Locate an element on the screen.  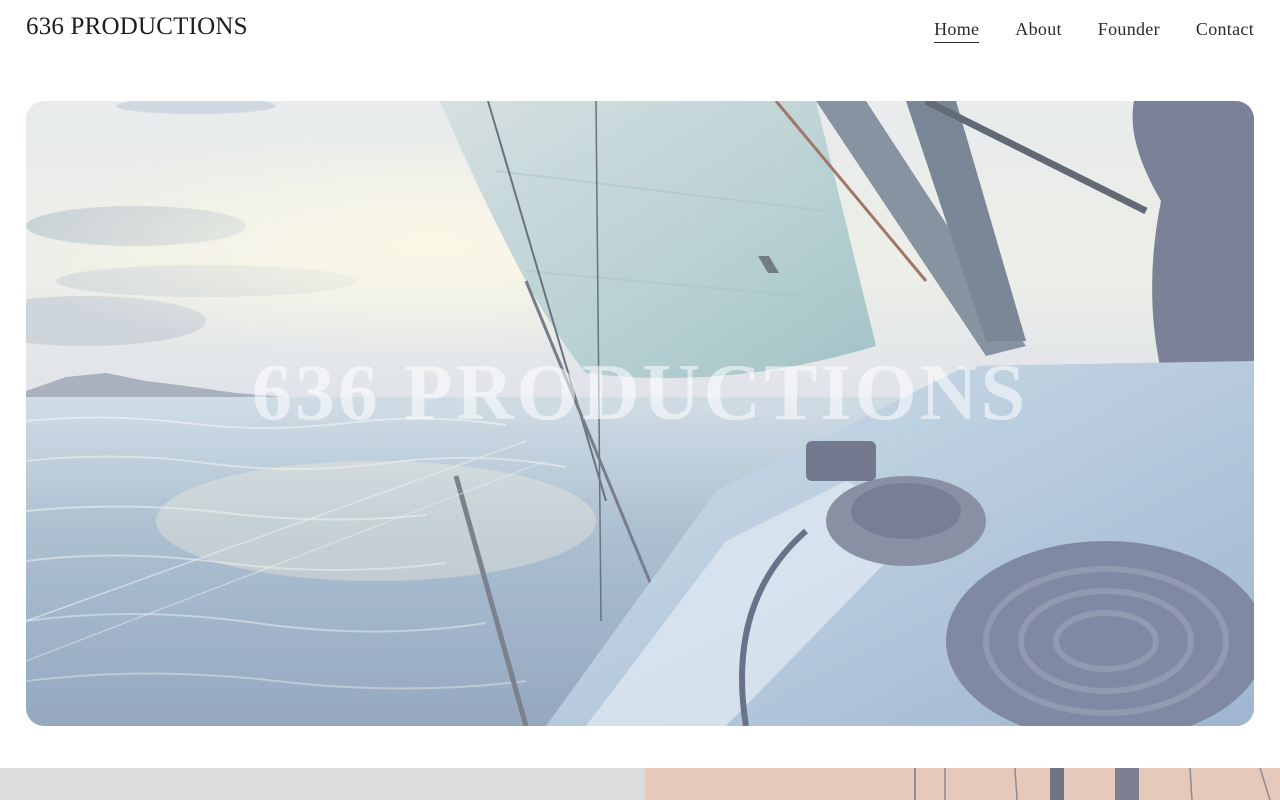
next-section-right-image is located at coordinates (962, 784).